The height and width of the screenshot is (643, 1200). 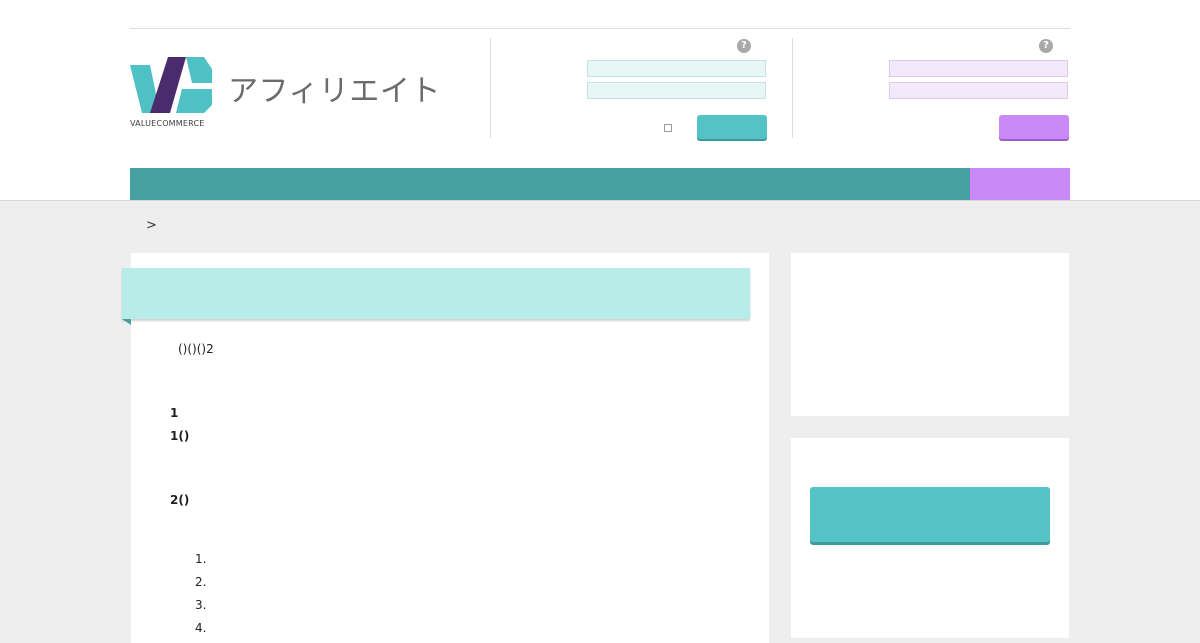 I want to click on affiliate-id-field, so click(x=676, y=68).